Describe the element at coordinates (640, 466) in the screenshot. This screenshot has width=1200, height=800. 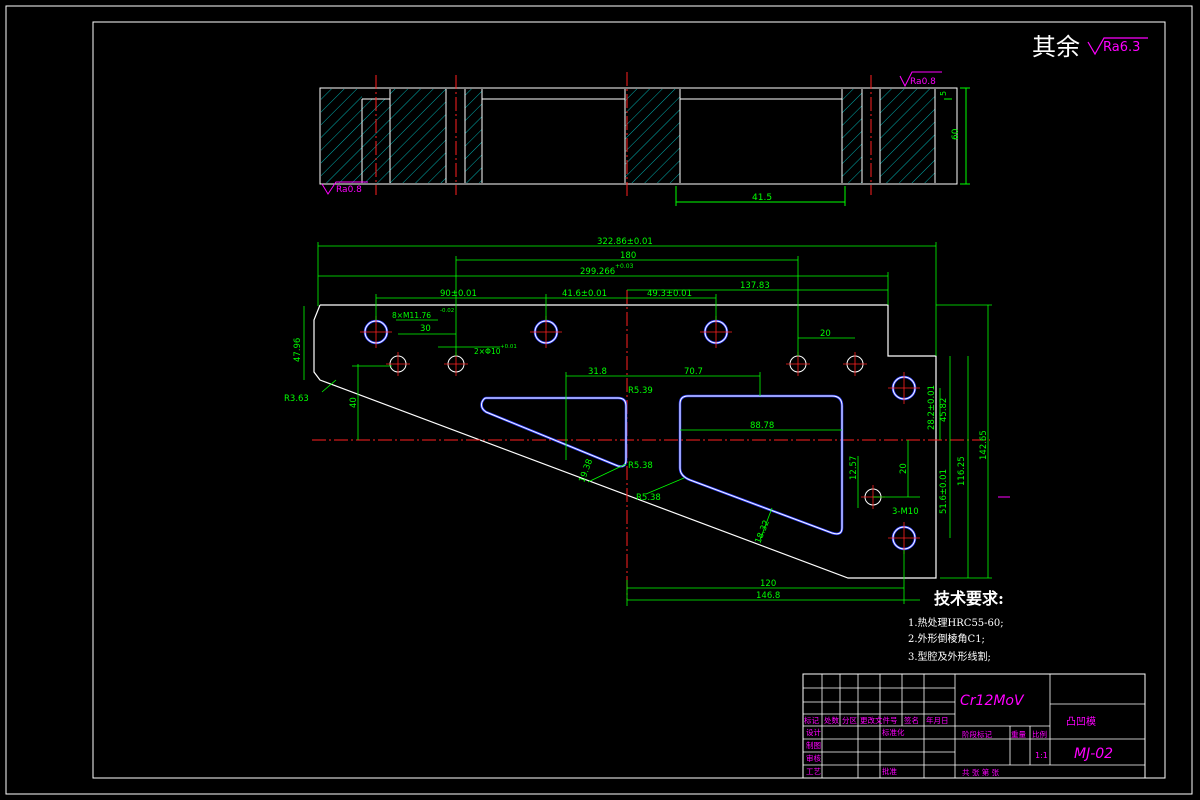
I see `dim-r5-38a: R5.38` at that location.